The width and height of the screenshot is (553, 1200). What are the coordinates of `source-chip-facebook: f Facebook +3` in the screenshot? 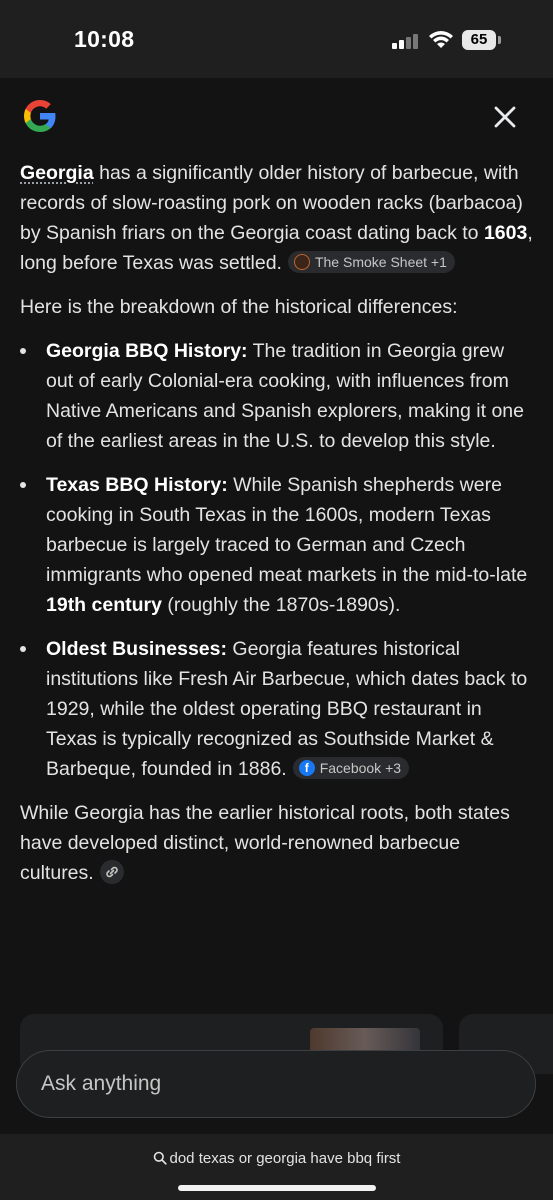 It's located at (351, 767).